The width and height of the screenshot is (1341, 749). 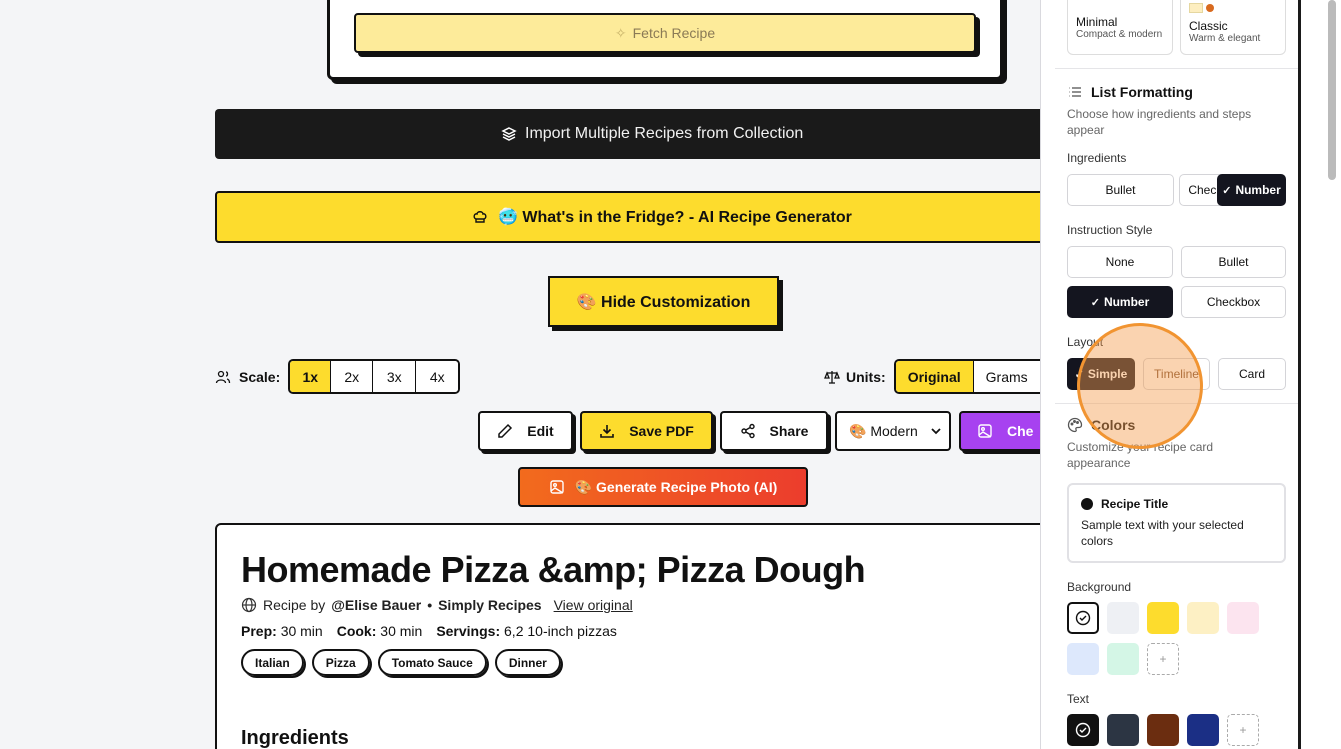 What do you see at coordinates (376, 605) in the screenshot?
I see `recipe-author: @Elise Bauer` at bounding box center [376, 605].